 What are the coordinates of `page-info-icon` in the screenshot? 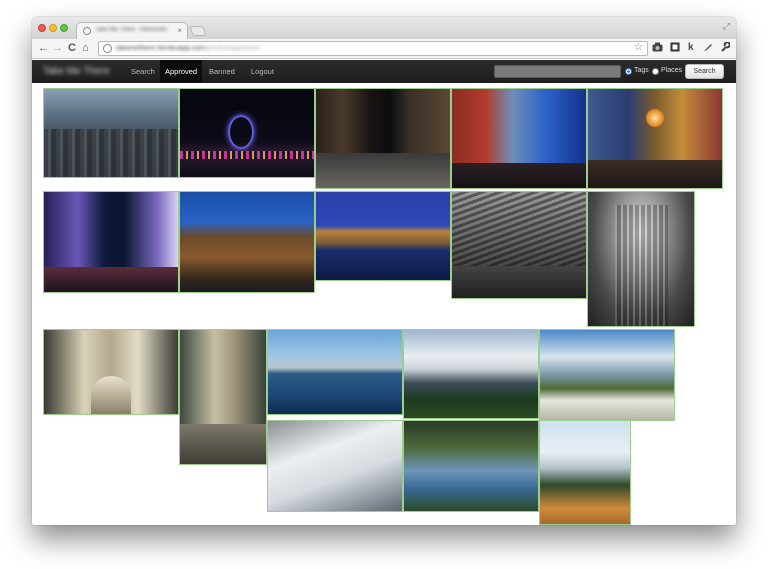 It's located at (107, 48).